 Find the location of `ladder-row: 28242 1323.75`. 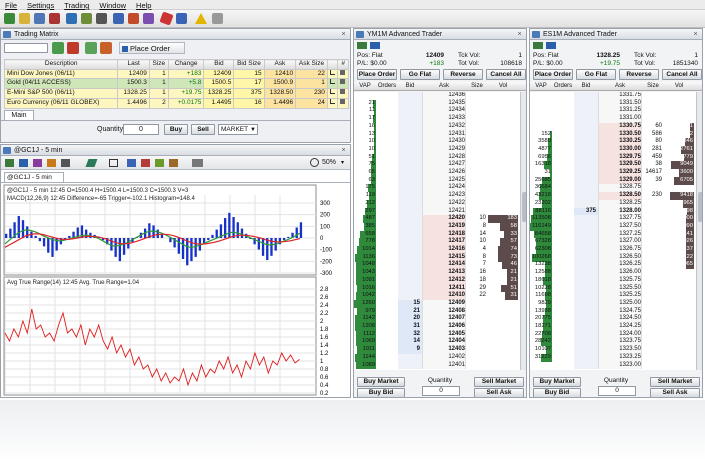

ladder-row: 28242 1323.75 is located at coordinates (613, 342).